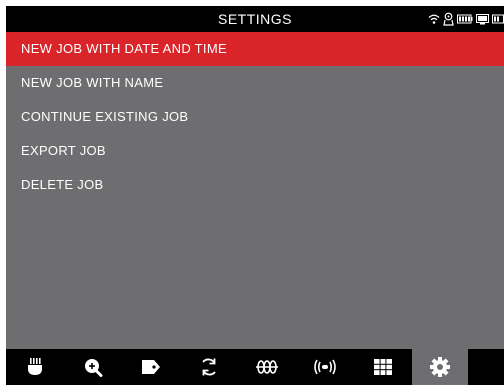 This screenshot has width=504, height=385. What do you see at coordinates (482, 19) in the screenshot?
I see `display-icon` at bounding box center [482, 19].